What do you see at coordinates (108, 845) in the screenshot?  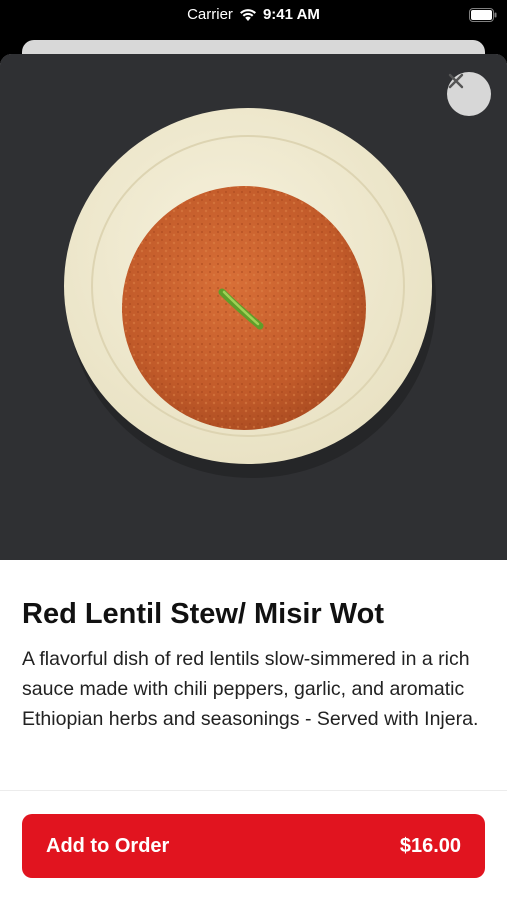 I see `add-to-order-label: Add to Order` at bounding box center [108, 845].